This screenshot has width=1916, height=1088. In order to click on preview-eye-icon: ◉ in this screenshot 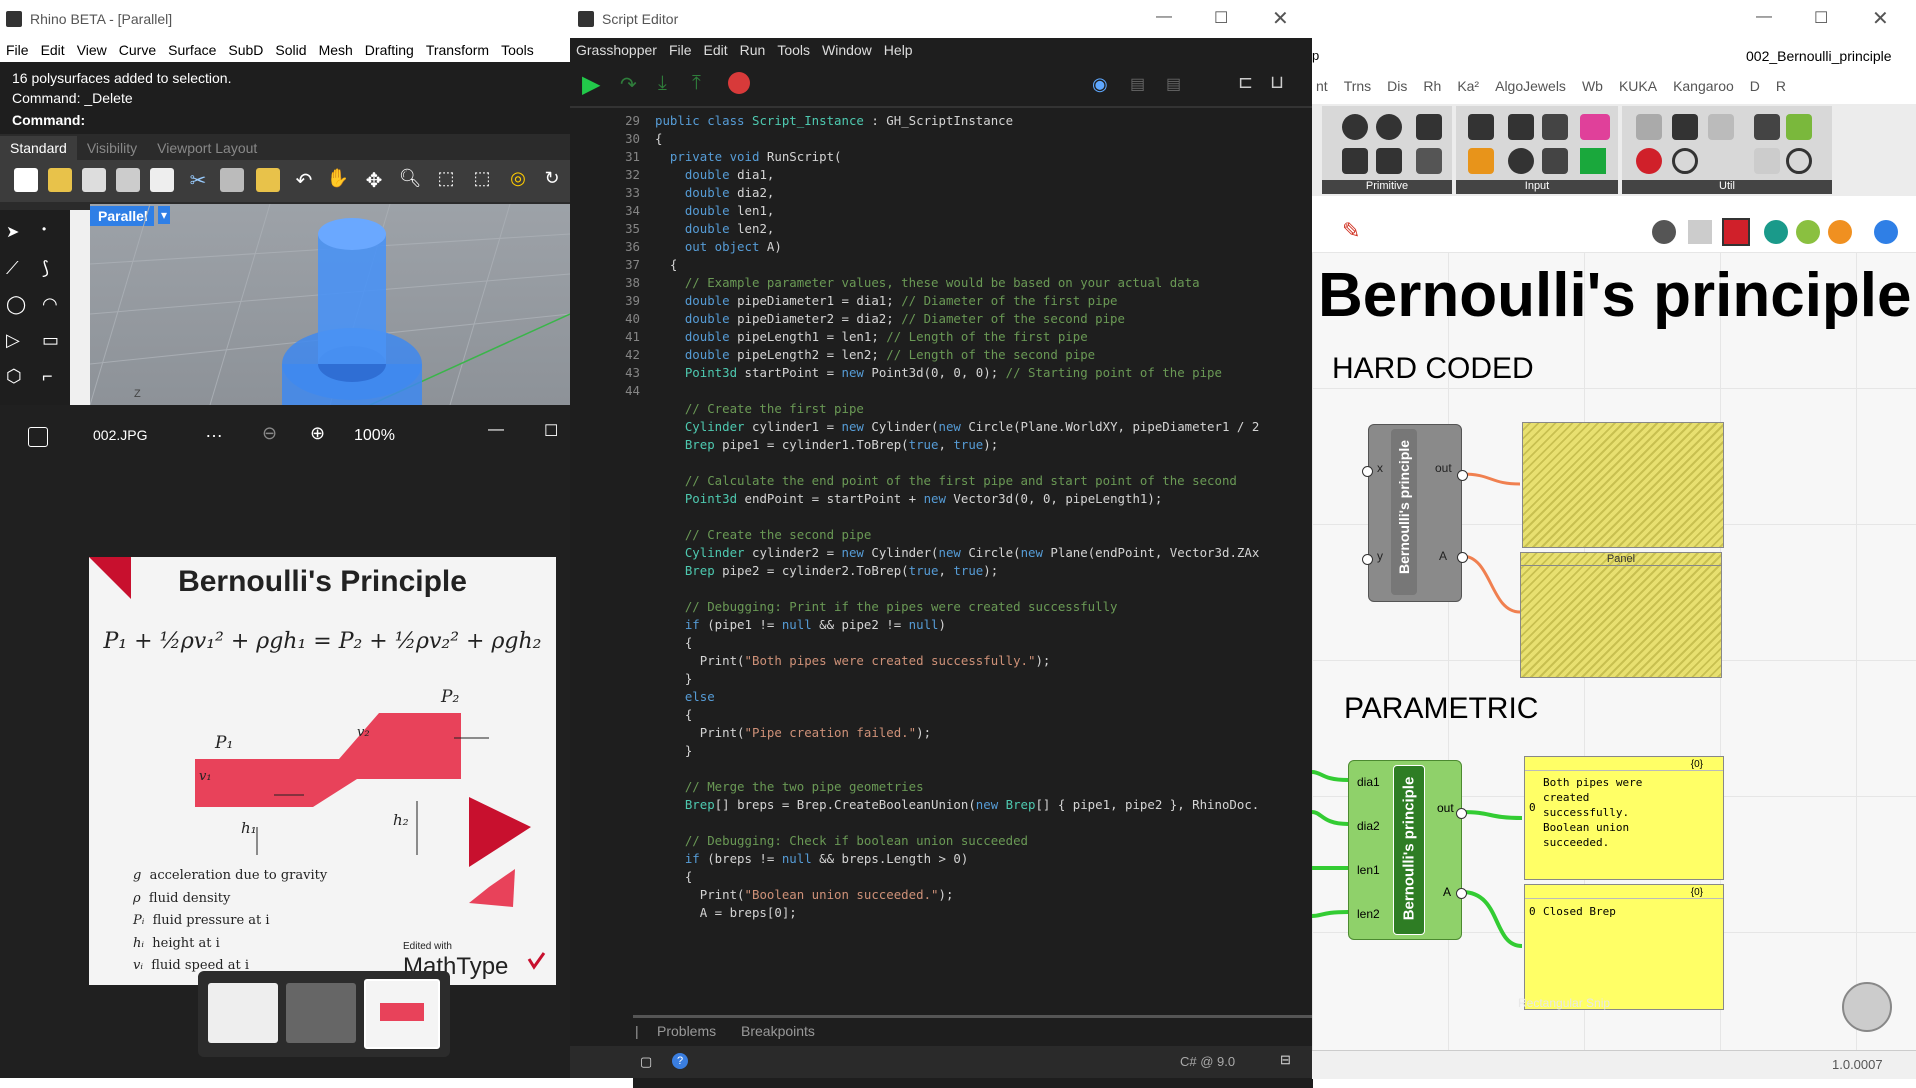, I will do `click(1100, 84)`.